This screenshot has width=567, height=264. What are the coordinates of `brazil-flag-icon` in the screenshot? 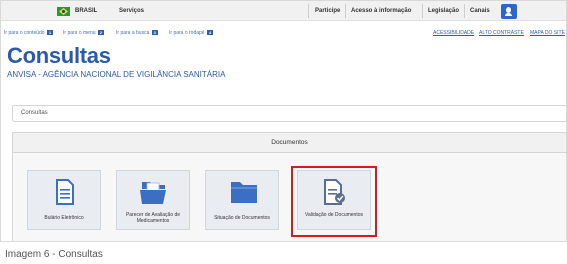 It's located at (63, 11).